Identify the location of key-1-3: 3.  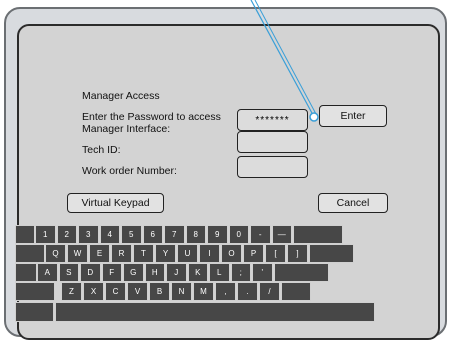
(88, 234).